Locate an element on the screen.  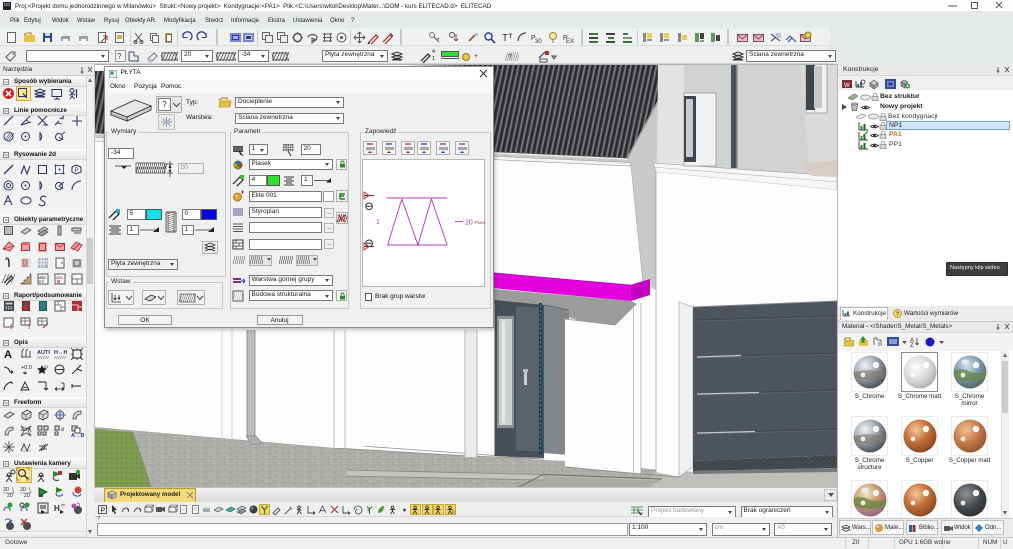
svg-text: abc is located at coordinates (60, 277).